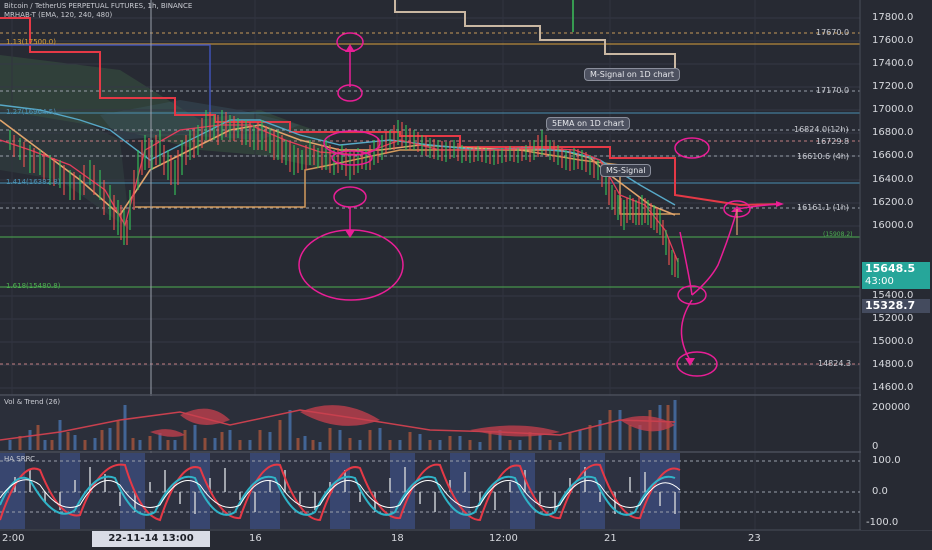 The height and width of the screenshot is (550, 932). What do you see at coordinates (610, 538) in the screenshot?
I see `time-label-21: 21` at bounding box center [610, 538].